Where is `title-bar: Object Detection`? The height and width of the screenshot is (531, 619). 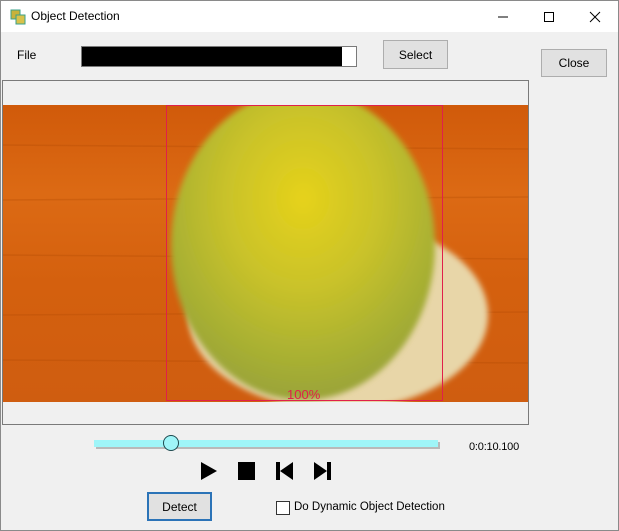
title-bar: Object Detection is located at coordinates (309, 16).